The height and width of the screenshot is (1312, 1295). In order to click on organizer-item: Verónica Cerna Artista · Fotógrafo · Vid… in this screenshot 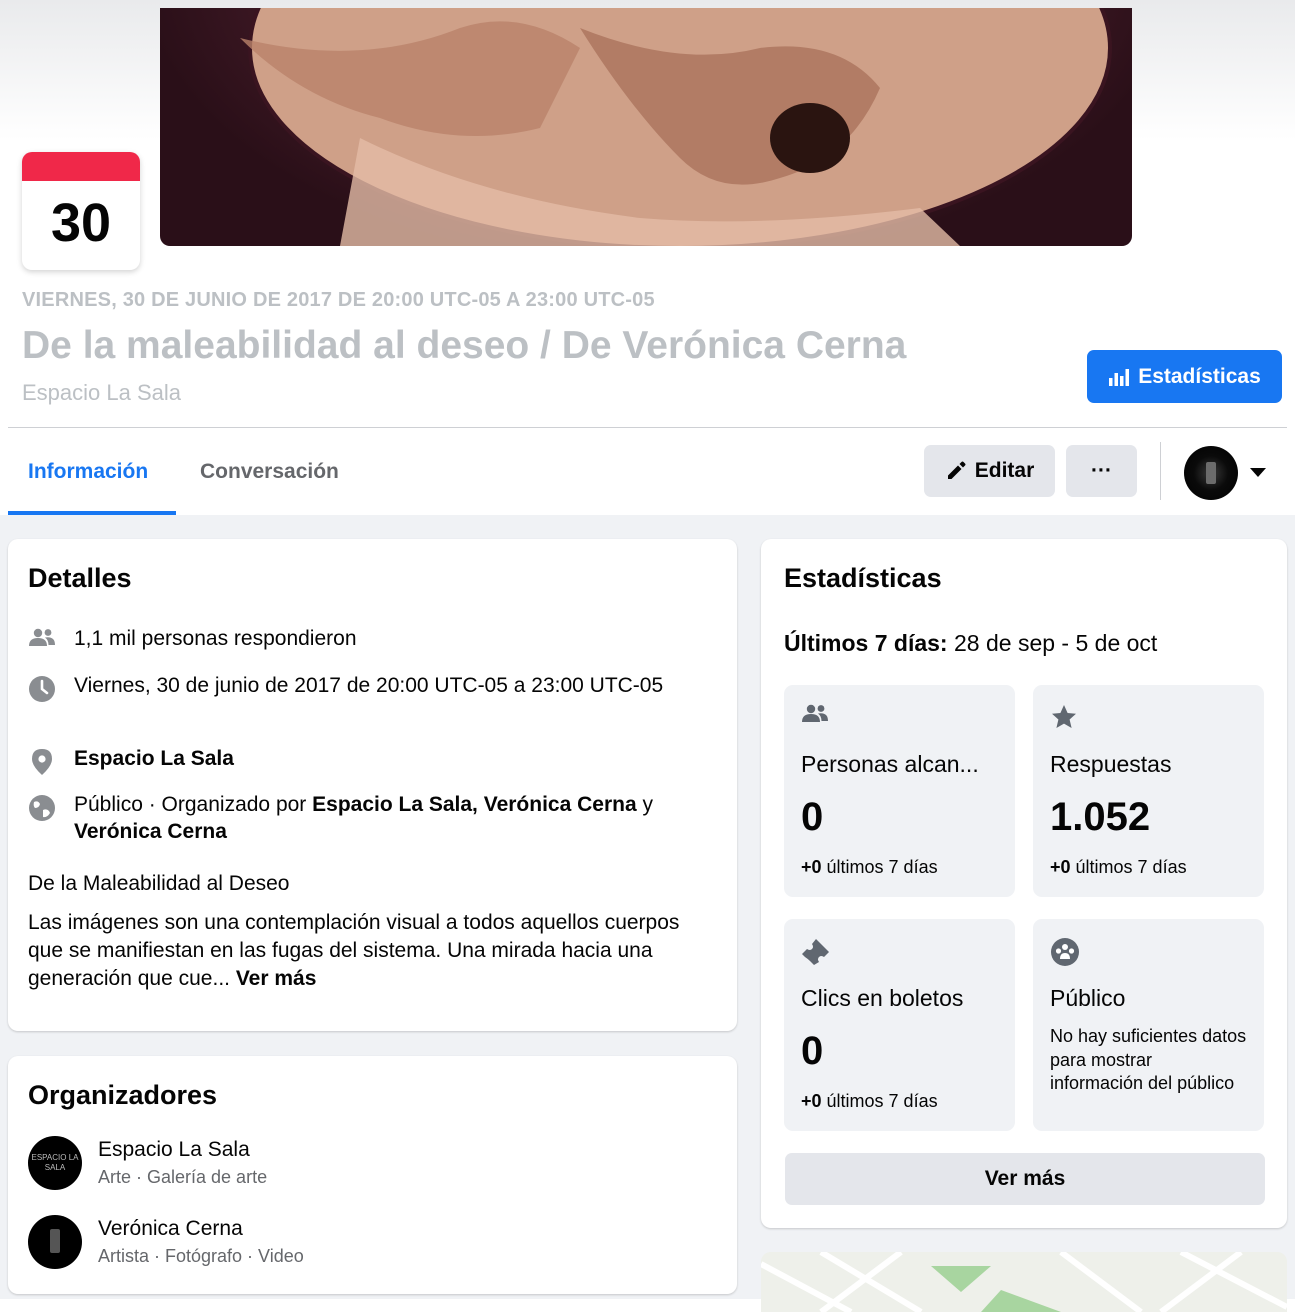, I will do `click(166, 1242)`.